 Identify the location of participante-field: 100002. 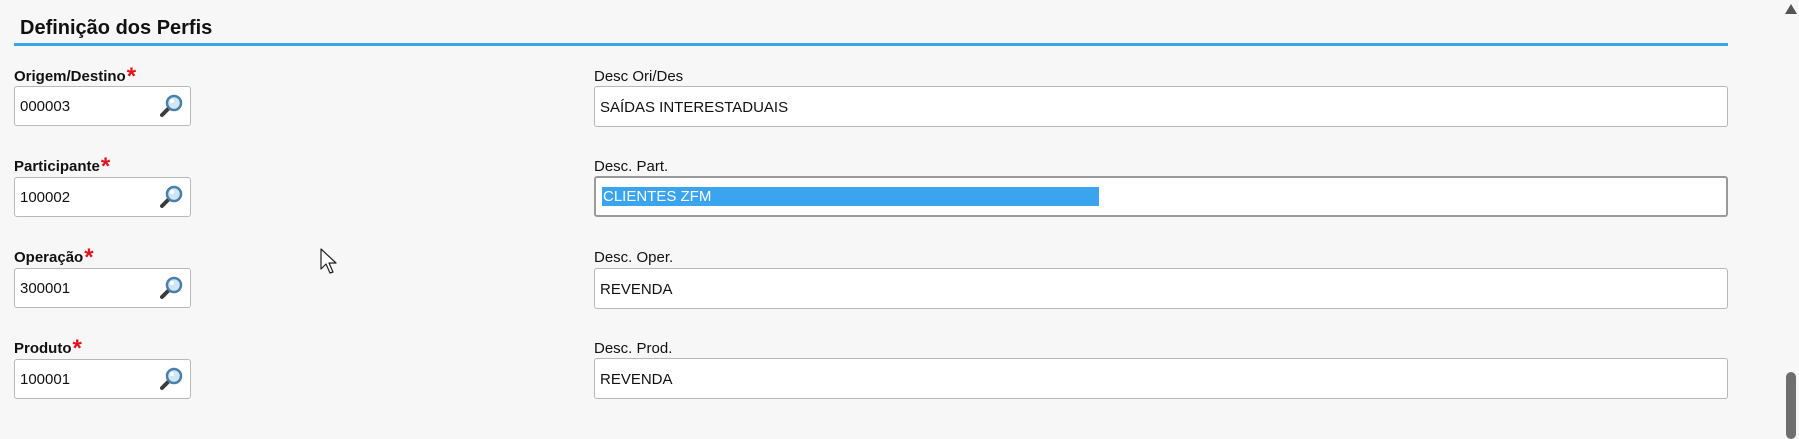
(102, 197).